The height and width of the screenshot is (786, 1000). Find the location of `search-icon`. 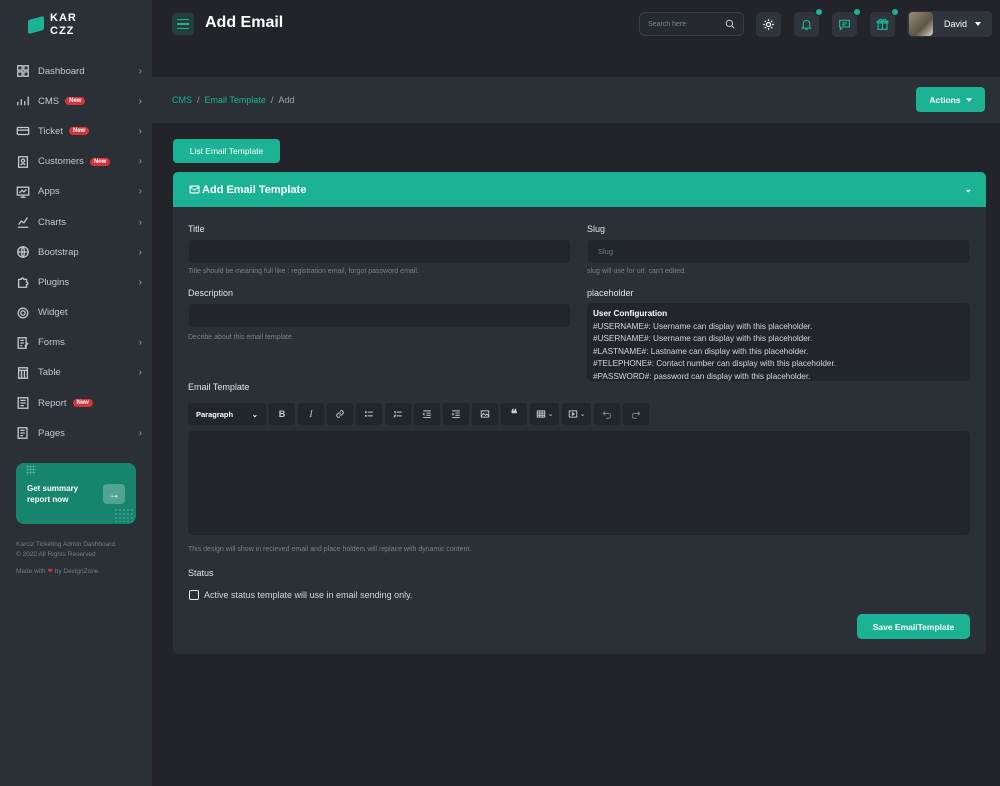

search-icon is located at coordinates (730, 24).